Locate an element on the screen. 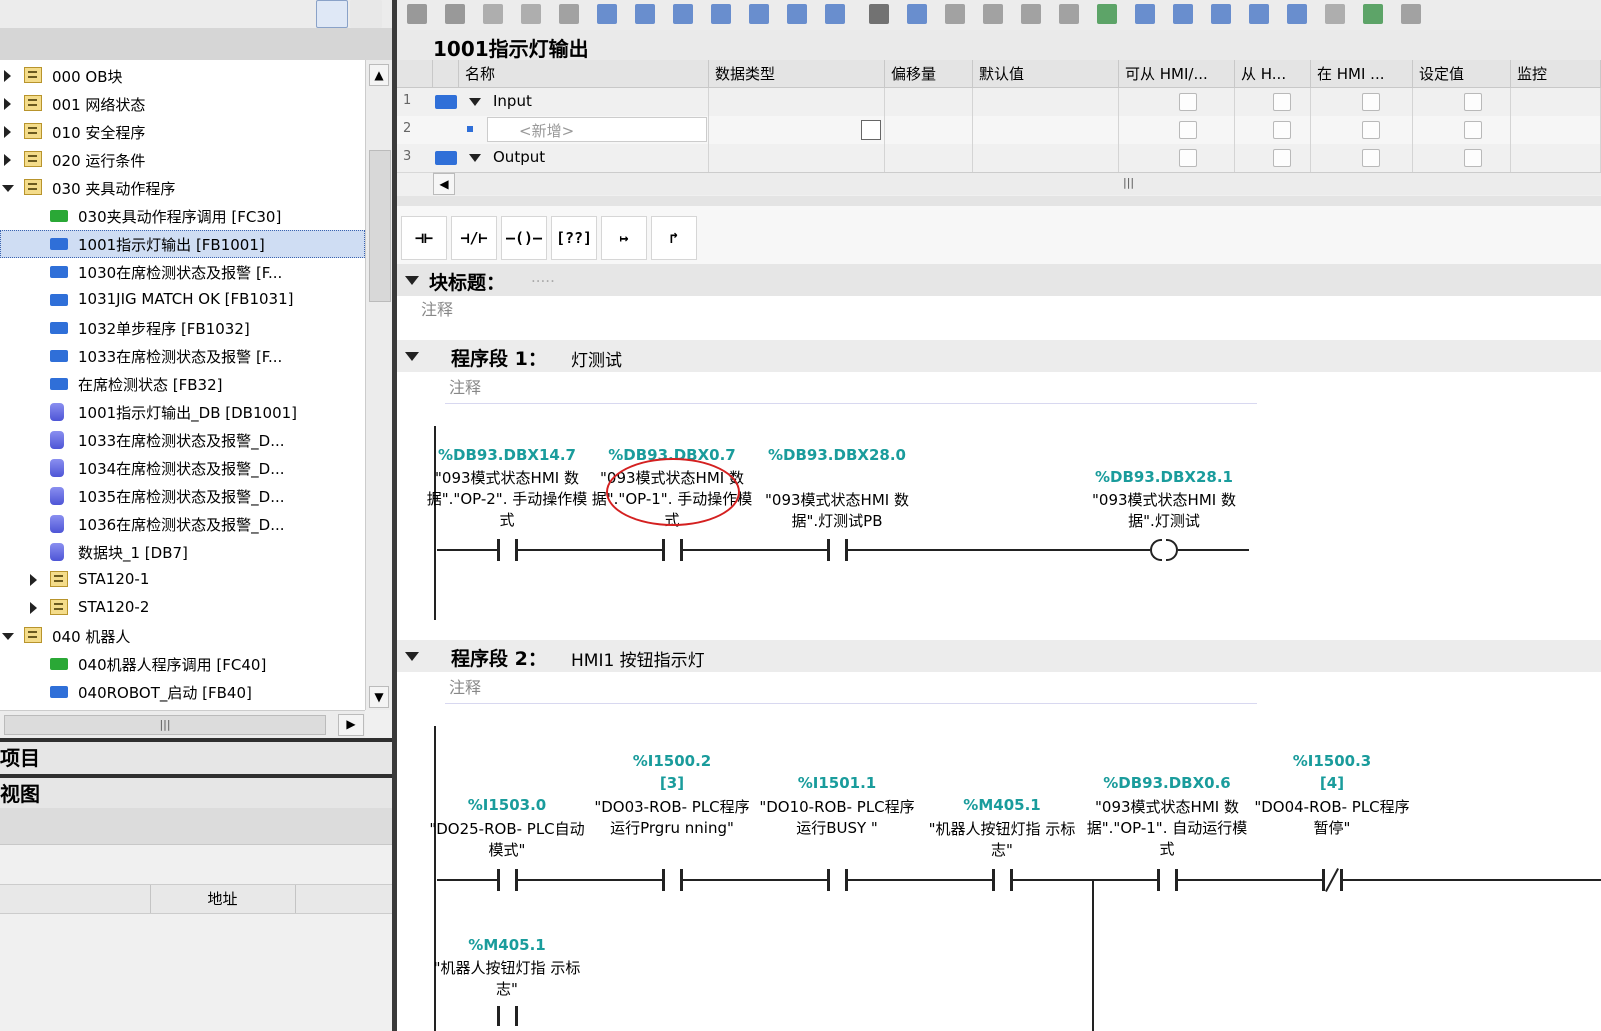 Image resolution: width=1601 pixels, height=1031 pixels. operand-name: "DO10-ROB- PLC程序运行BUSY " is located at coordinates (837, 818).